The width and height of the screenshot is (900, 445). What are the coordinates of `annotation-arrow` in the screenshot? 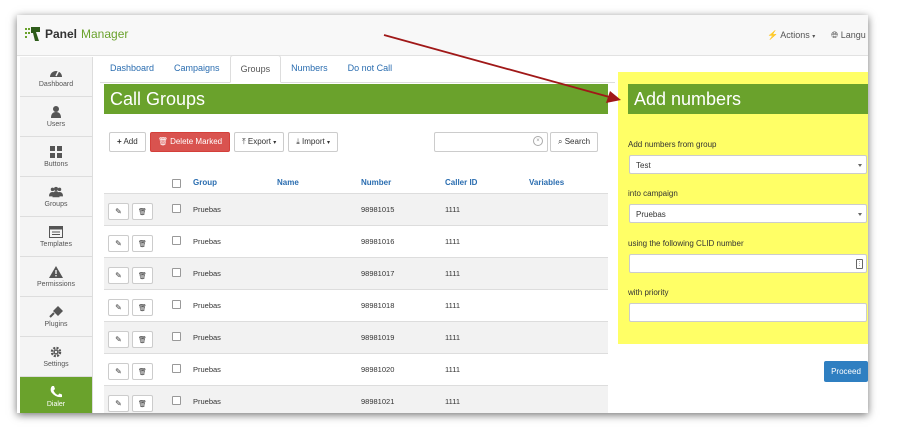 It's located at (502, 68).